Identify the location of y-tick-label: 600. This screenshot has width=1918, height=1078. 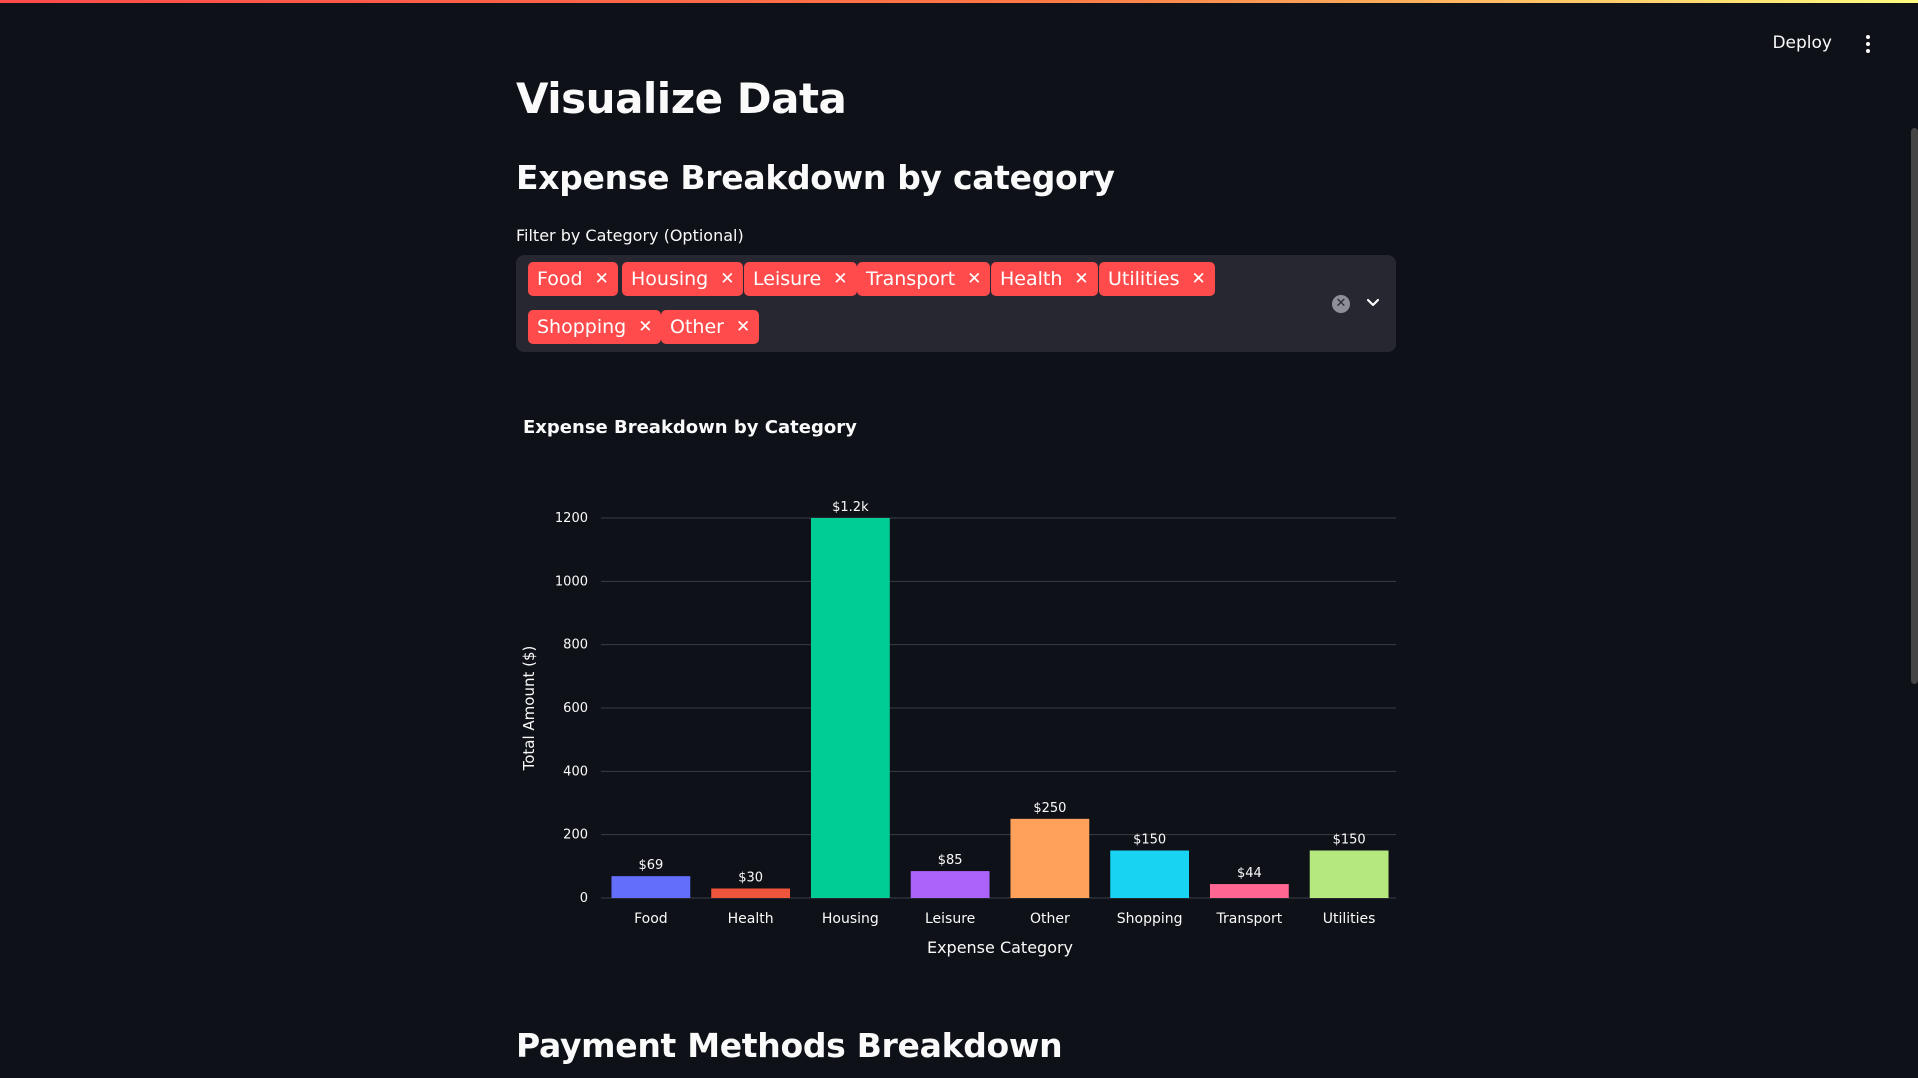
(575, 708).